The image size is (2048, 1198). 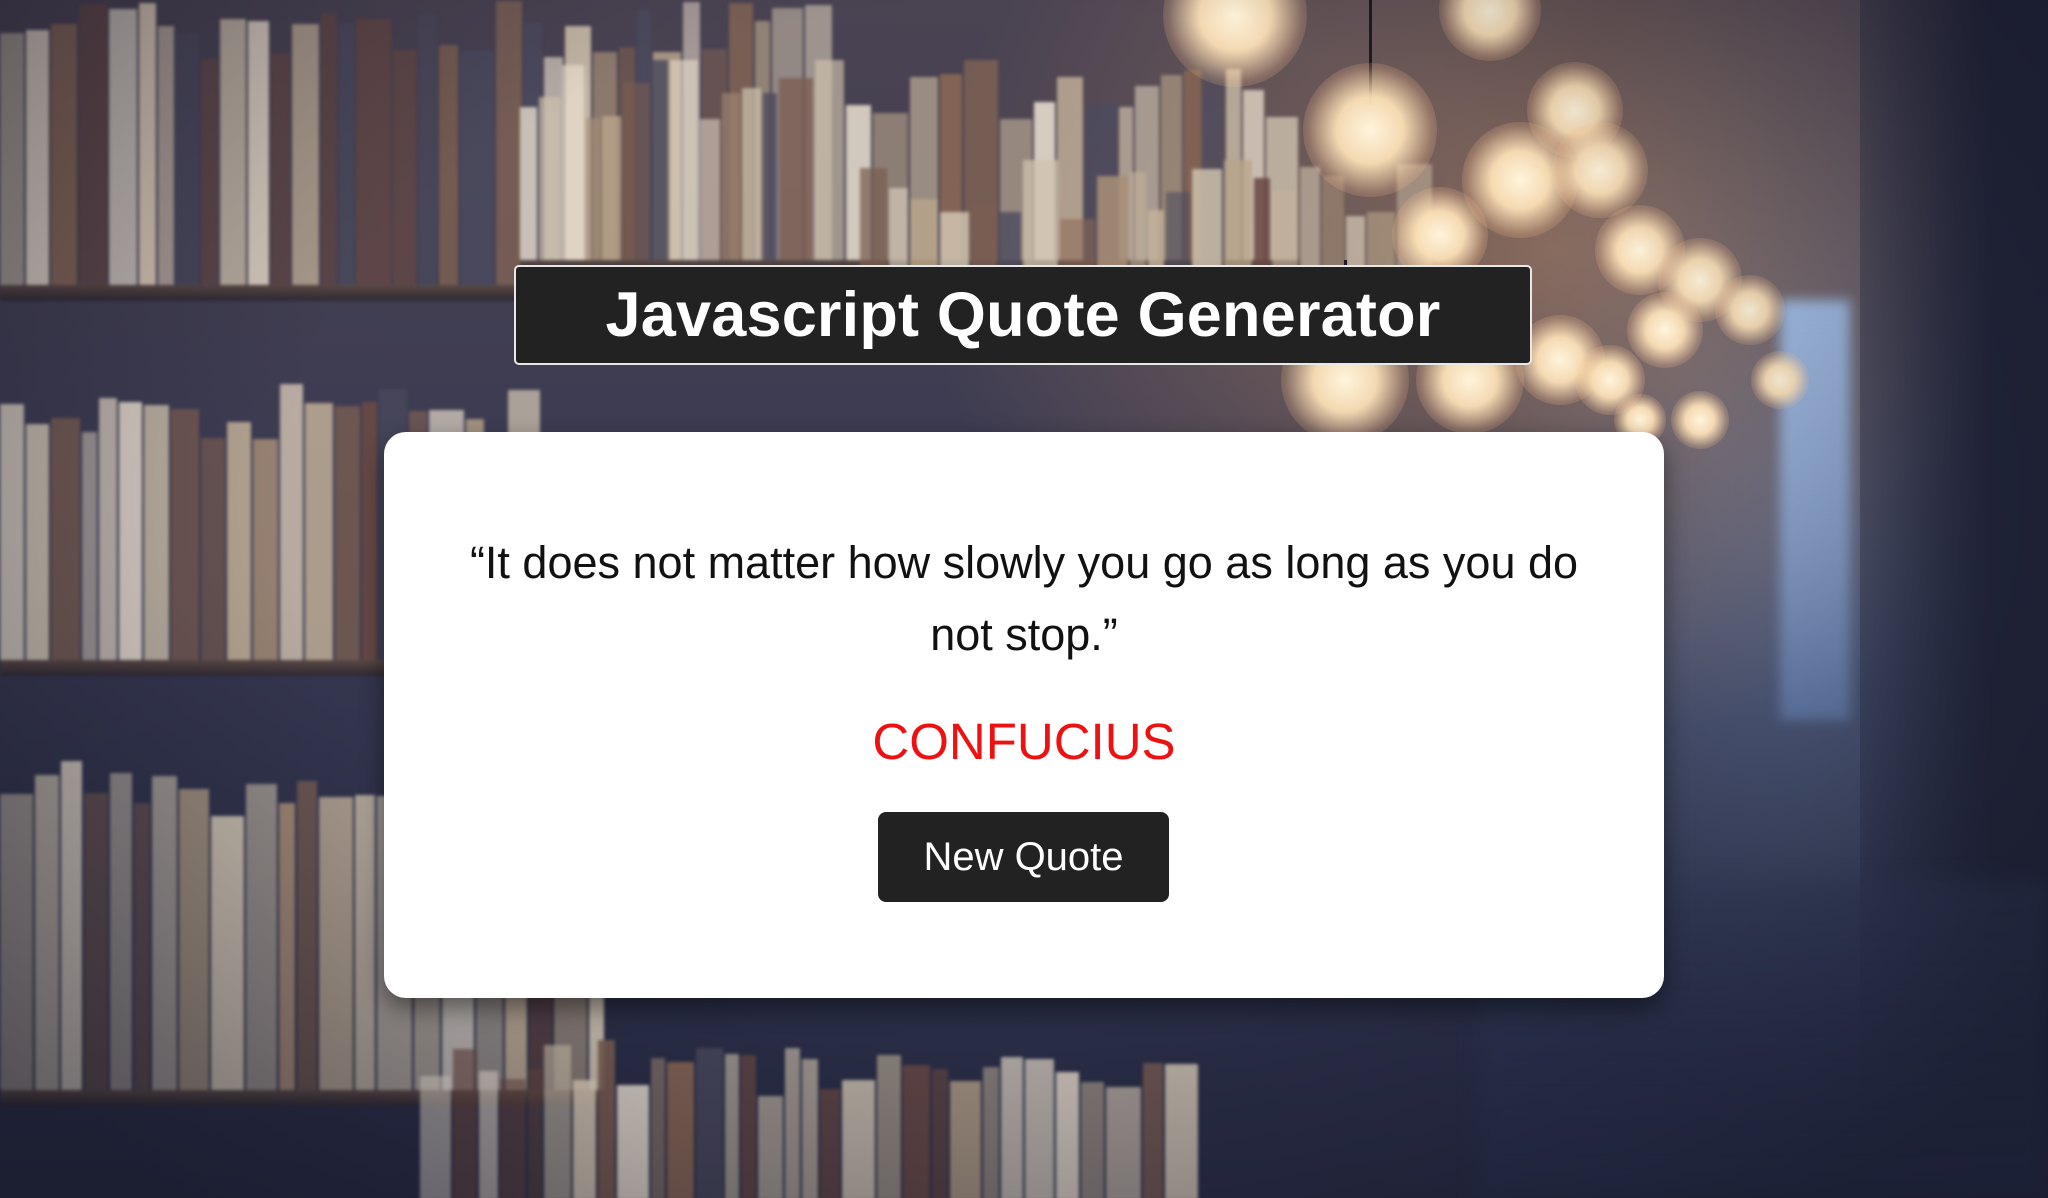 What do you see at coordinates (1024, 741) in the screenshot?
I see `quote-author: CONFUCIUS` at bounding box center [1024, 741].